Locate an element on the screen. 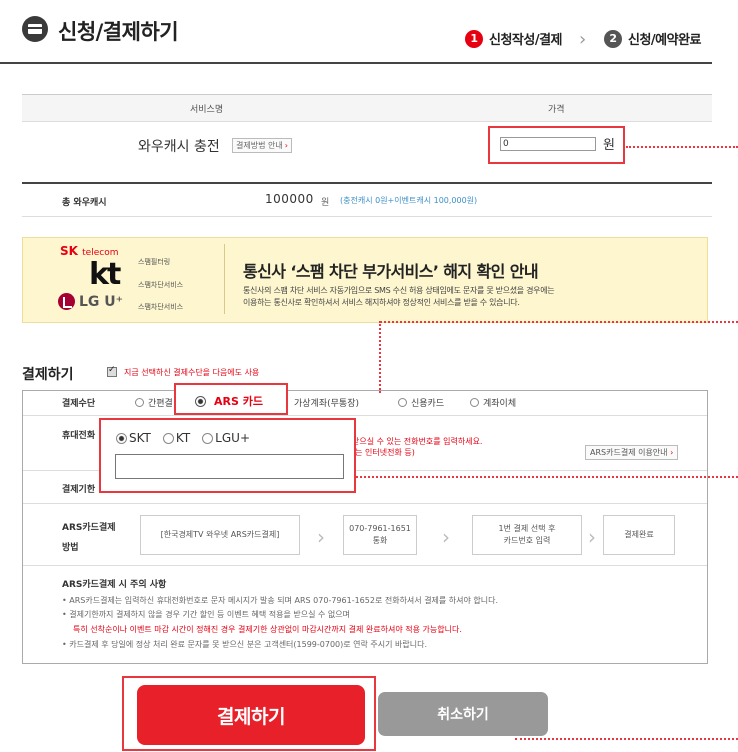 This screenshot has height=752, width=738. lg-service-label: 스팸차단서비스 is located at coordinates (161, 307).